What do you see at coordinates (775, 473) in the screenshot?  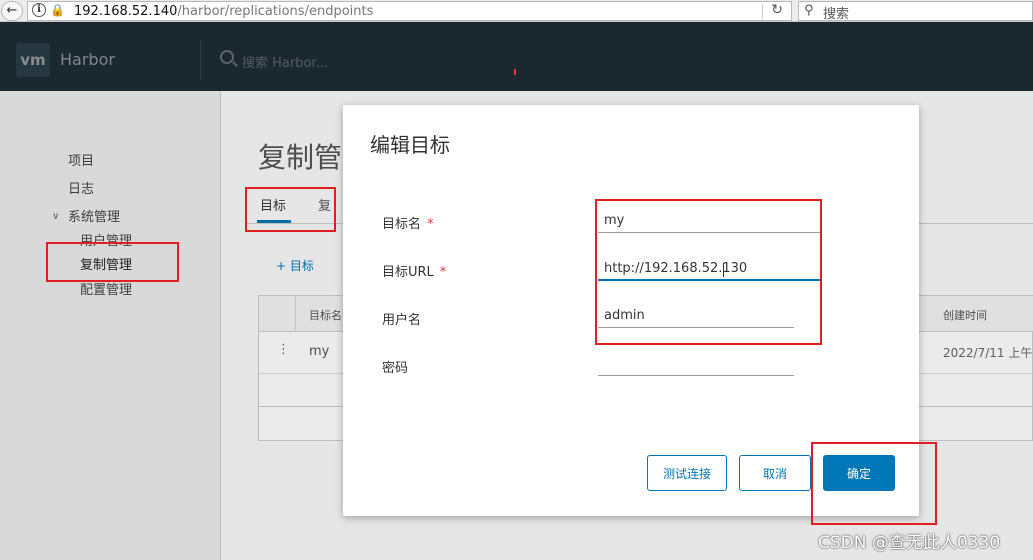 I see `cancel-button: 取消` at bounding box center [775, 473].